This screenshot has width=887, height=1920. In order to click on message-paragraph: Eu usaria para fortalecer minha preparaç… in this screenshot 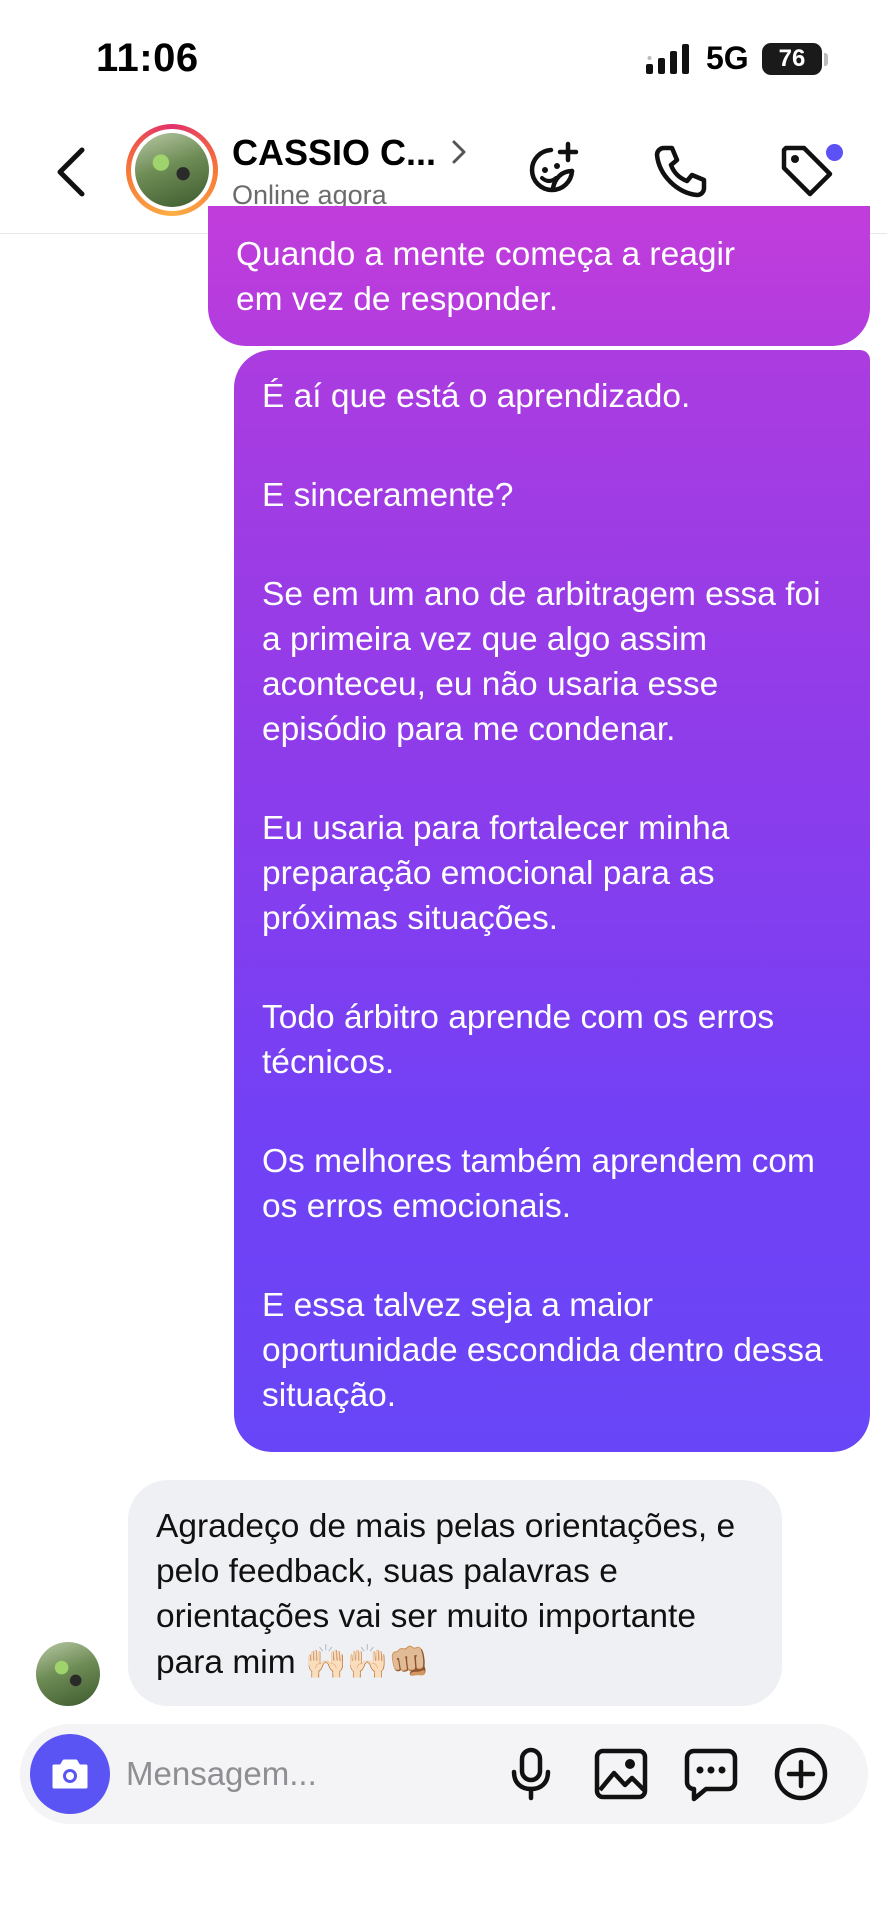, I will do `click(496, 873)`.